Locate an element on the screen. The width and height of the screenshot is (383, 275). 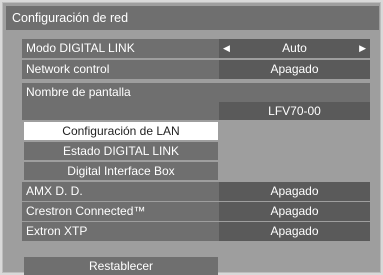
amx-dd-value: Apagado is located at coordinates (294, 191).